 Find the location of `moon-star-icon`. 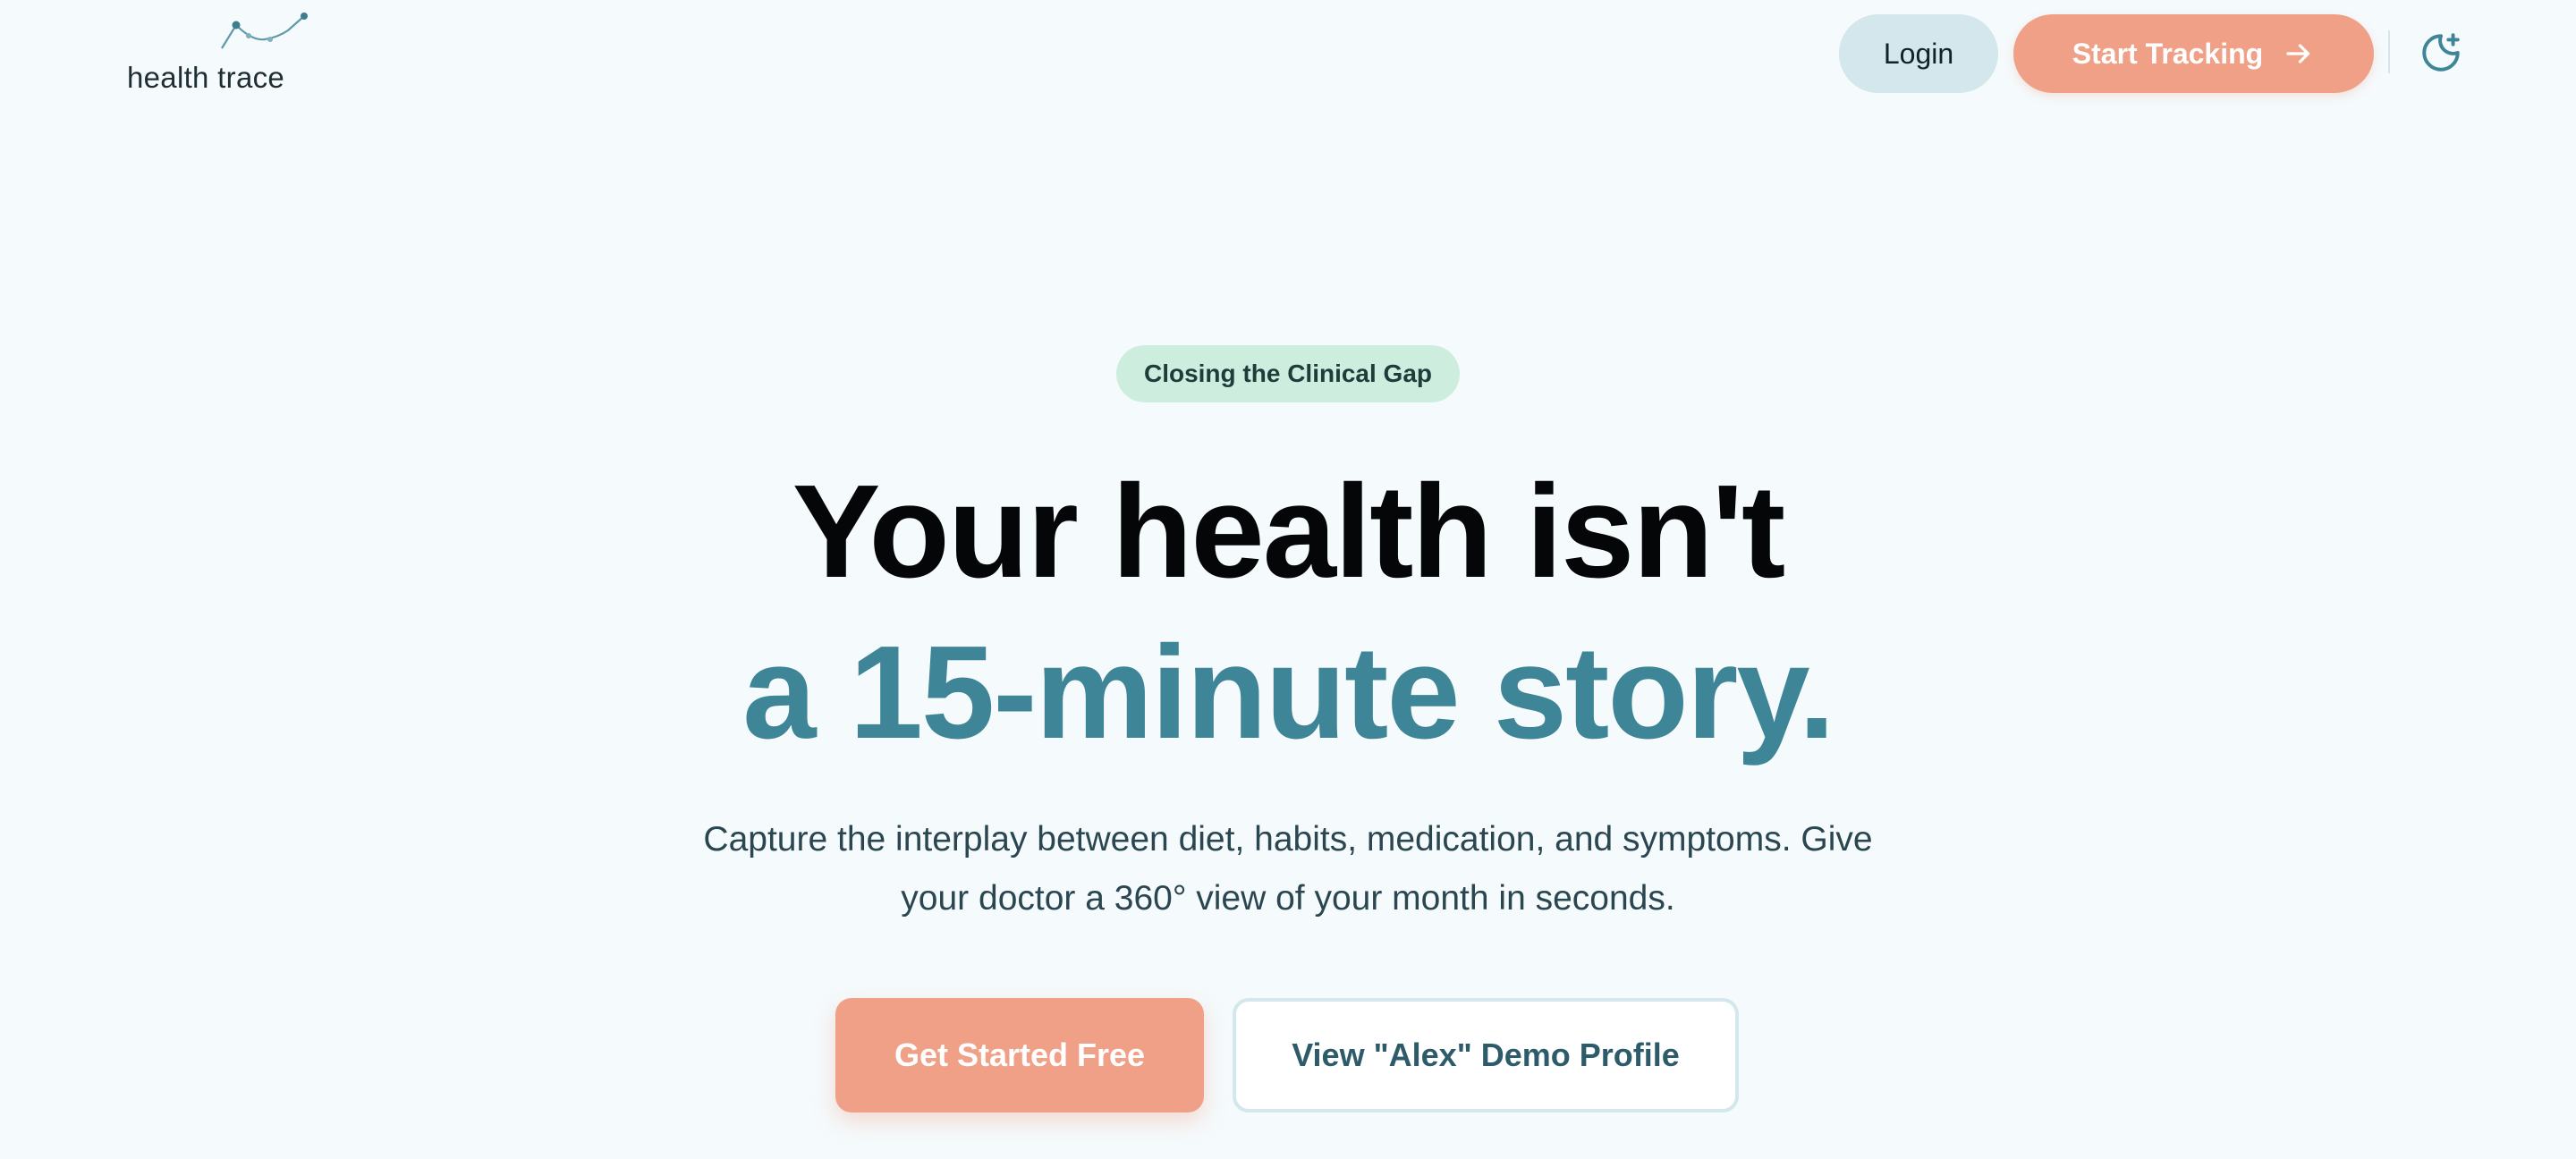

moon-star-icon is located at coordinates (2441, 53).